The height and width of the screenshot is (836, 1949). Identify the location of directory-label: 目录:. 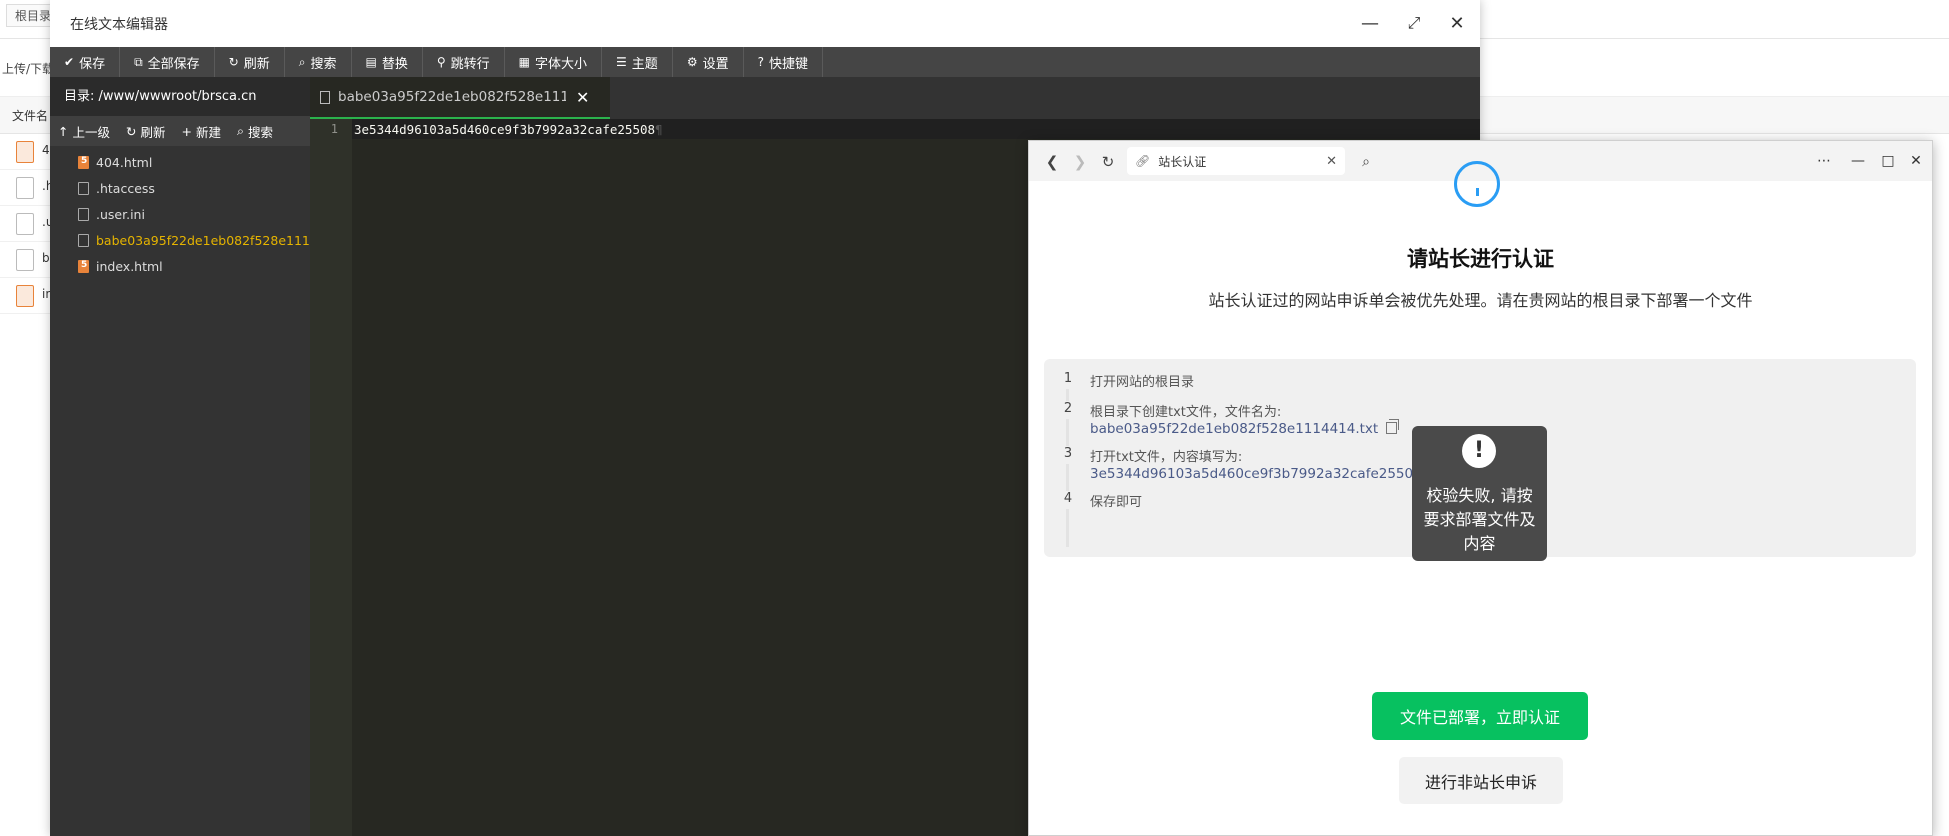
(79, 96).